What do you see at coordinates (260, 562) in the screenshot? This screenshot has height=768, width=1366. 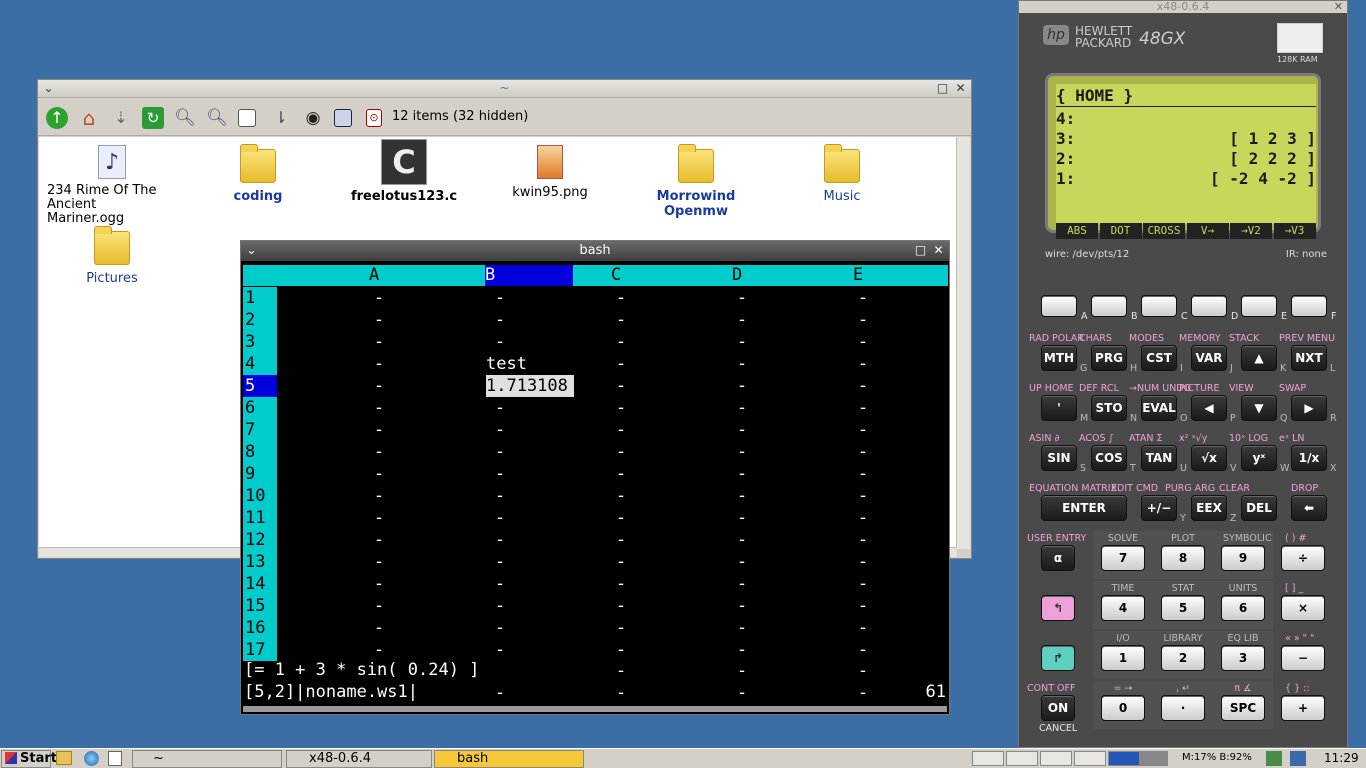 I see `row-header: 13` at bounding box center [260, 562].